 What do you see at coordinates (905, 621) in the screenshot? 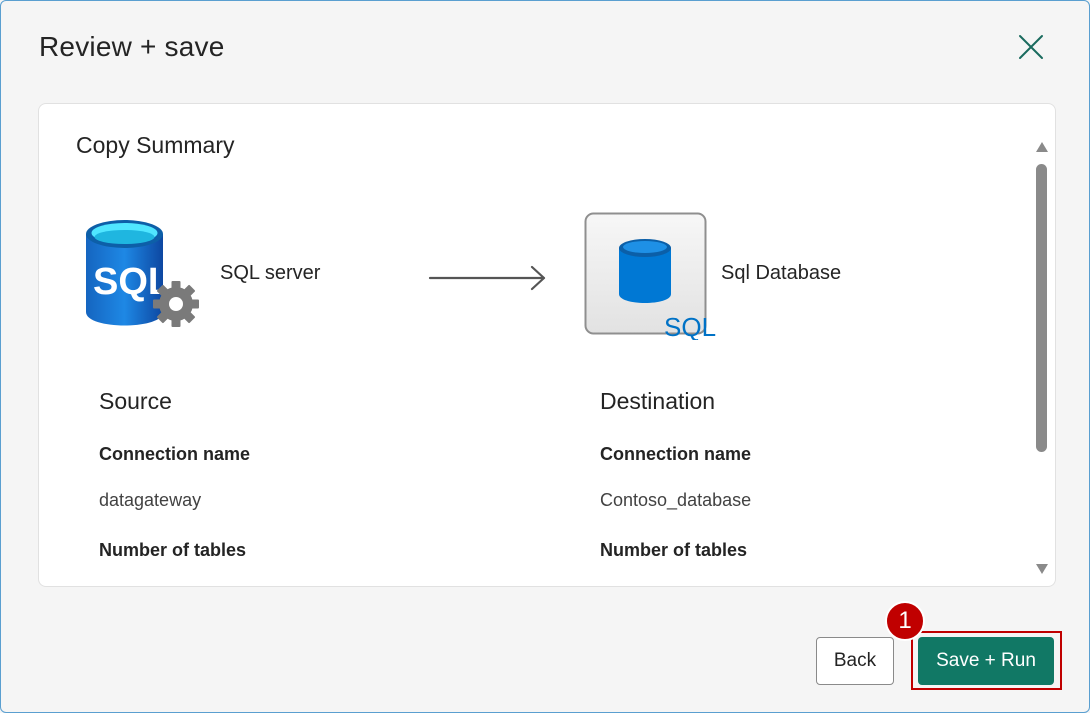
I see `step-badge: 1` at bounding box center [905, 621].